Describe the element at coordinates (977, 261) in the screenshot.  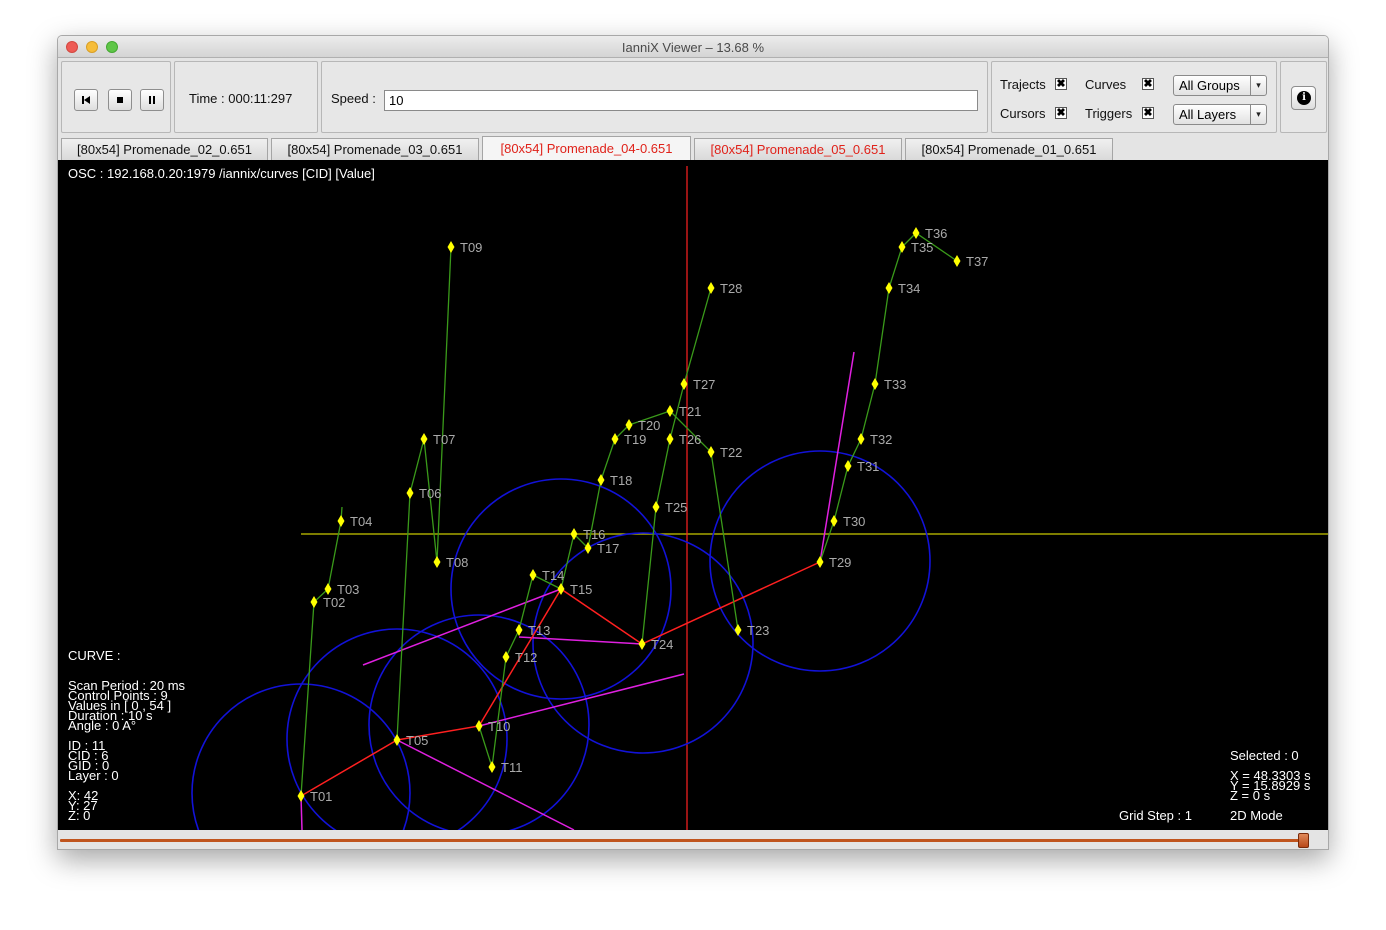
I see `trigger-label: T37` at that location.